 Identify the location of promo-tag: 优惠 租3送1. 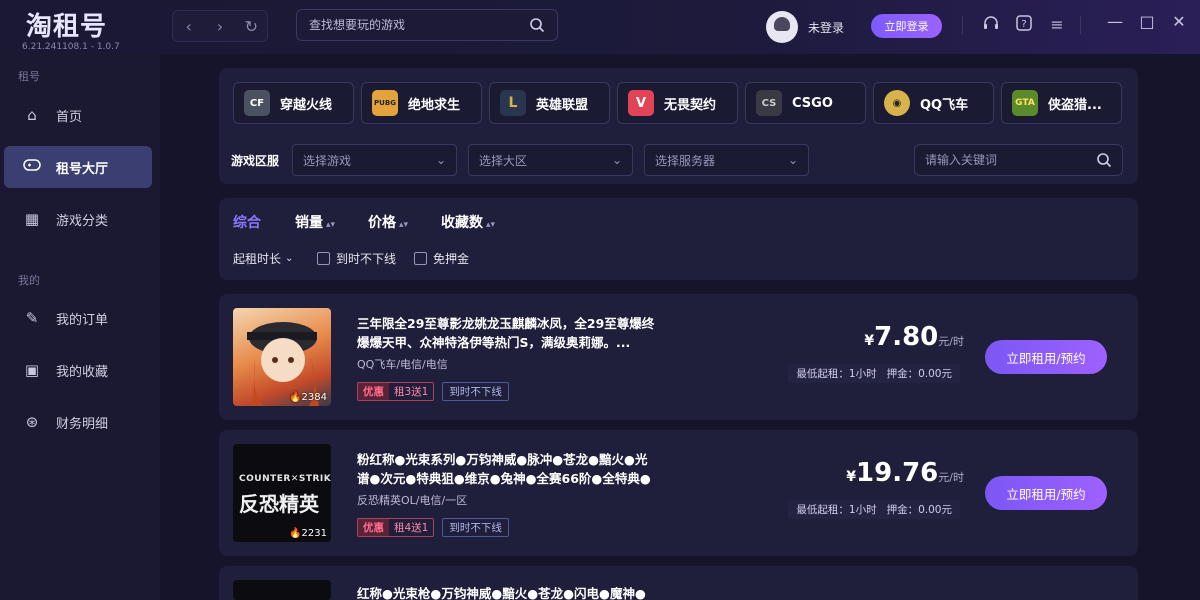
(396, 391).